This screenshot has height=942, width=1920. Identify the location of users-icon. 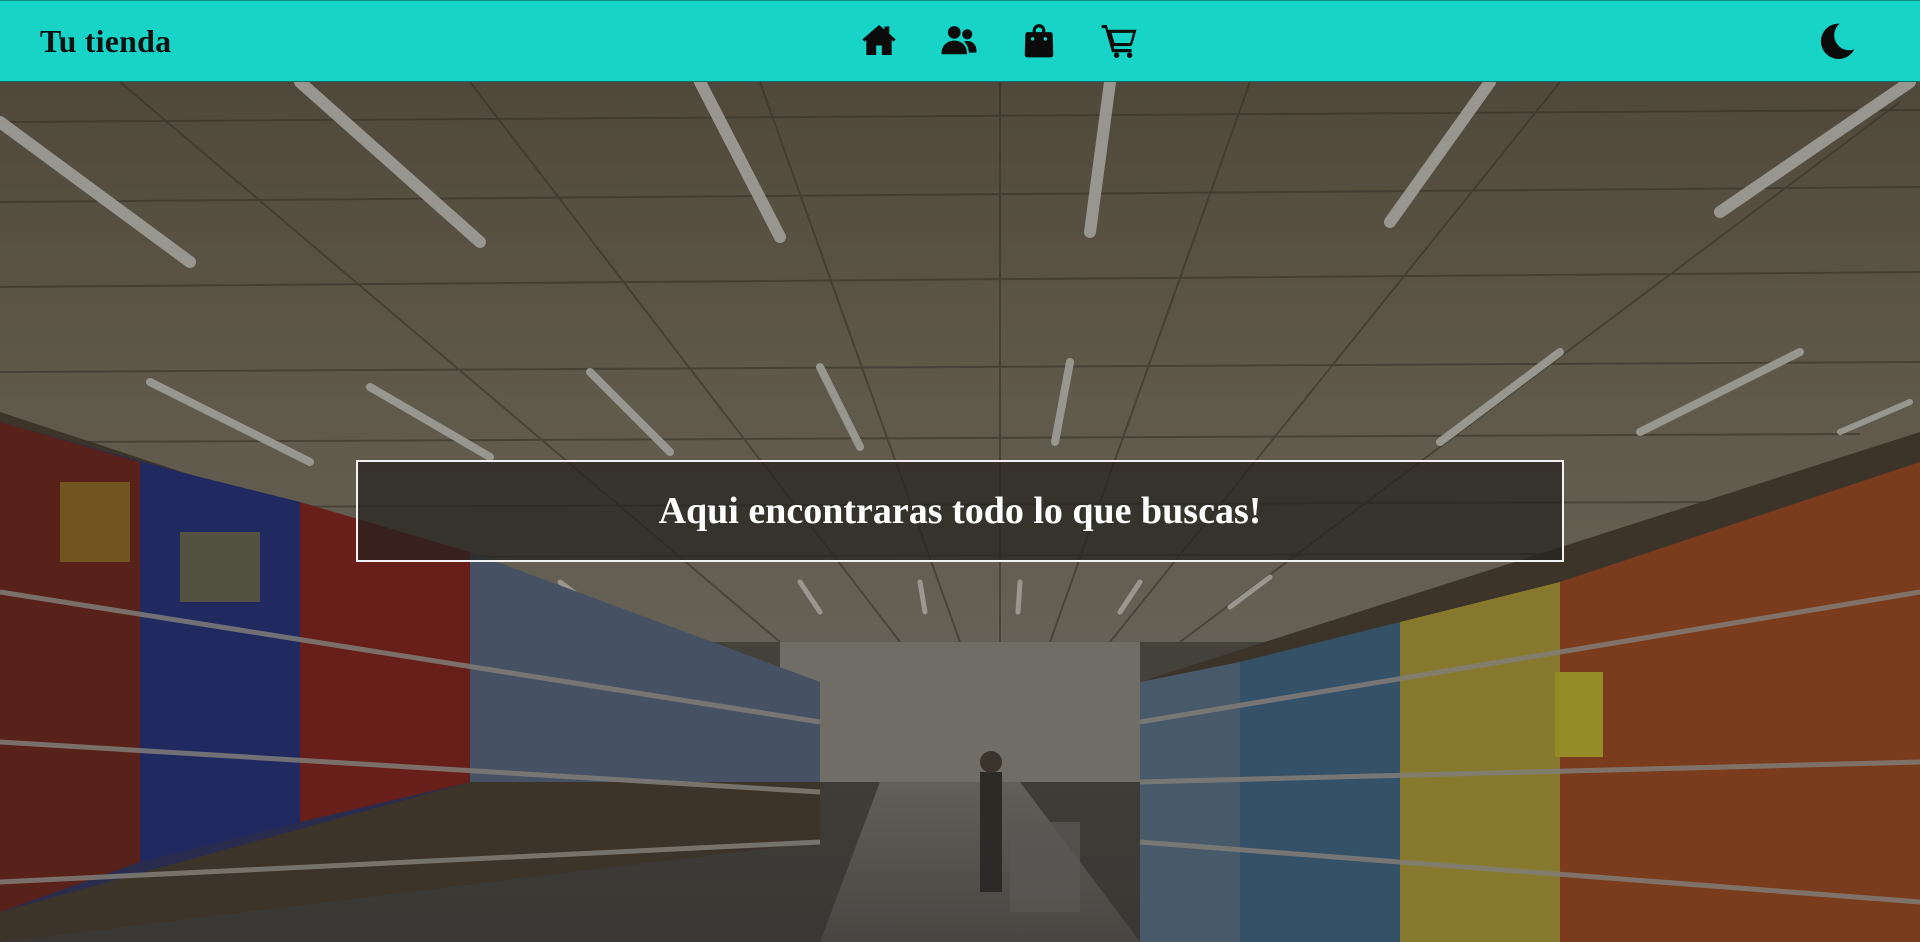
(959, 40).